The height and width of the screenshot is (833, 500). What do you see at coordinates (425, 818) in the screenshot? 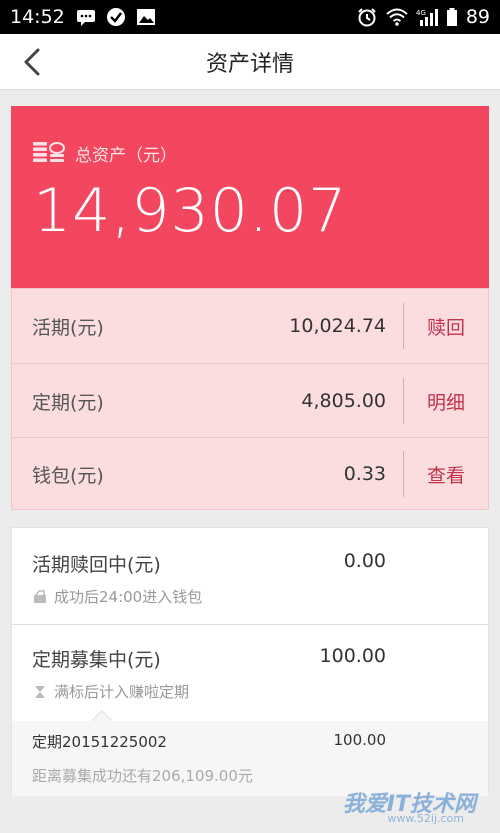
I see `watermark-url: www.52ij.com` at bounding box center [425, 818].